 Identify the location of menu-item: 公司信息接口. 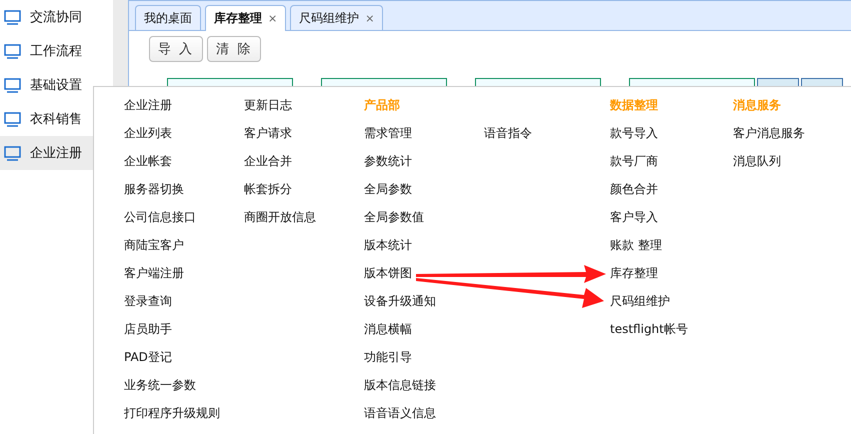
(160, 220).